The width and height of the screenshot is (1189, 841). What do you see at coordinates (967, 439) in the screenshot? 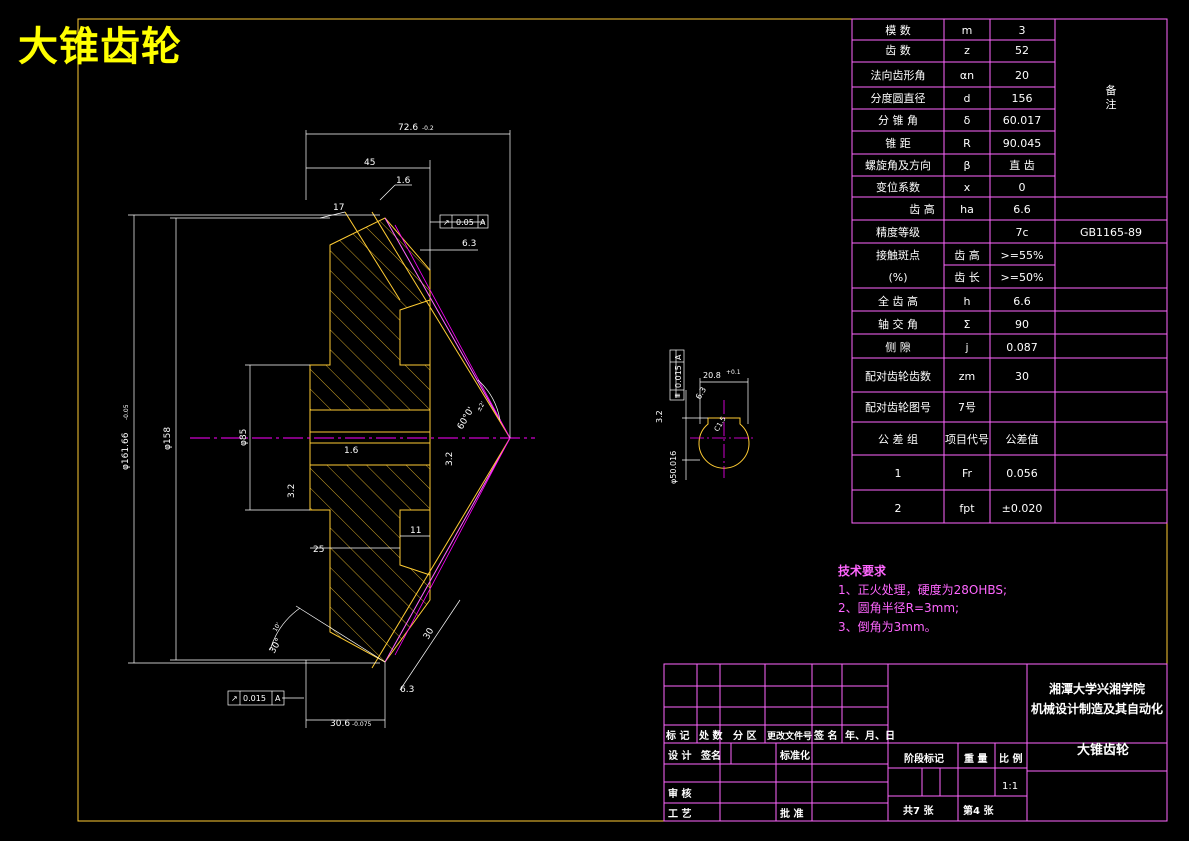
I see `param-symbol: 项目代号` at bounding box center [967, 439].